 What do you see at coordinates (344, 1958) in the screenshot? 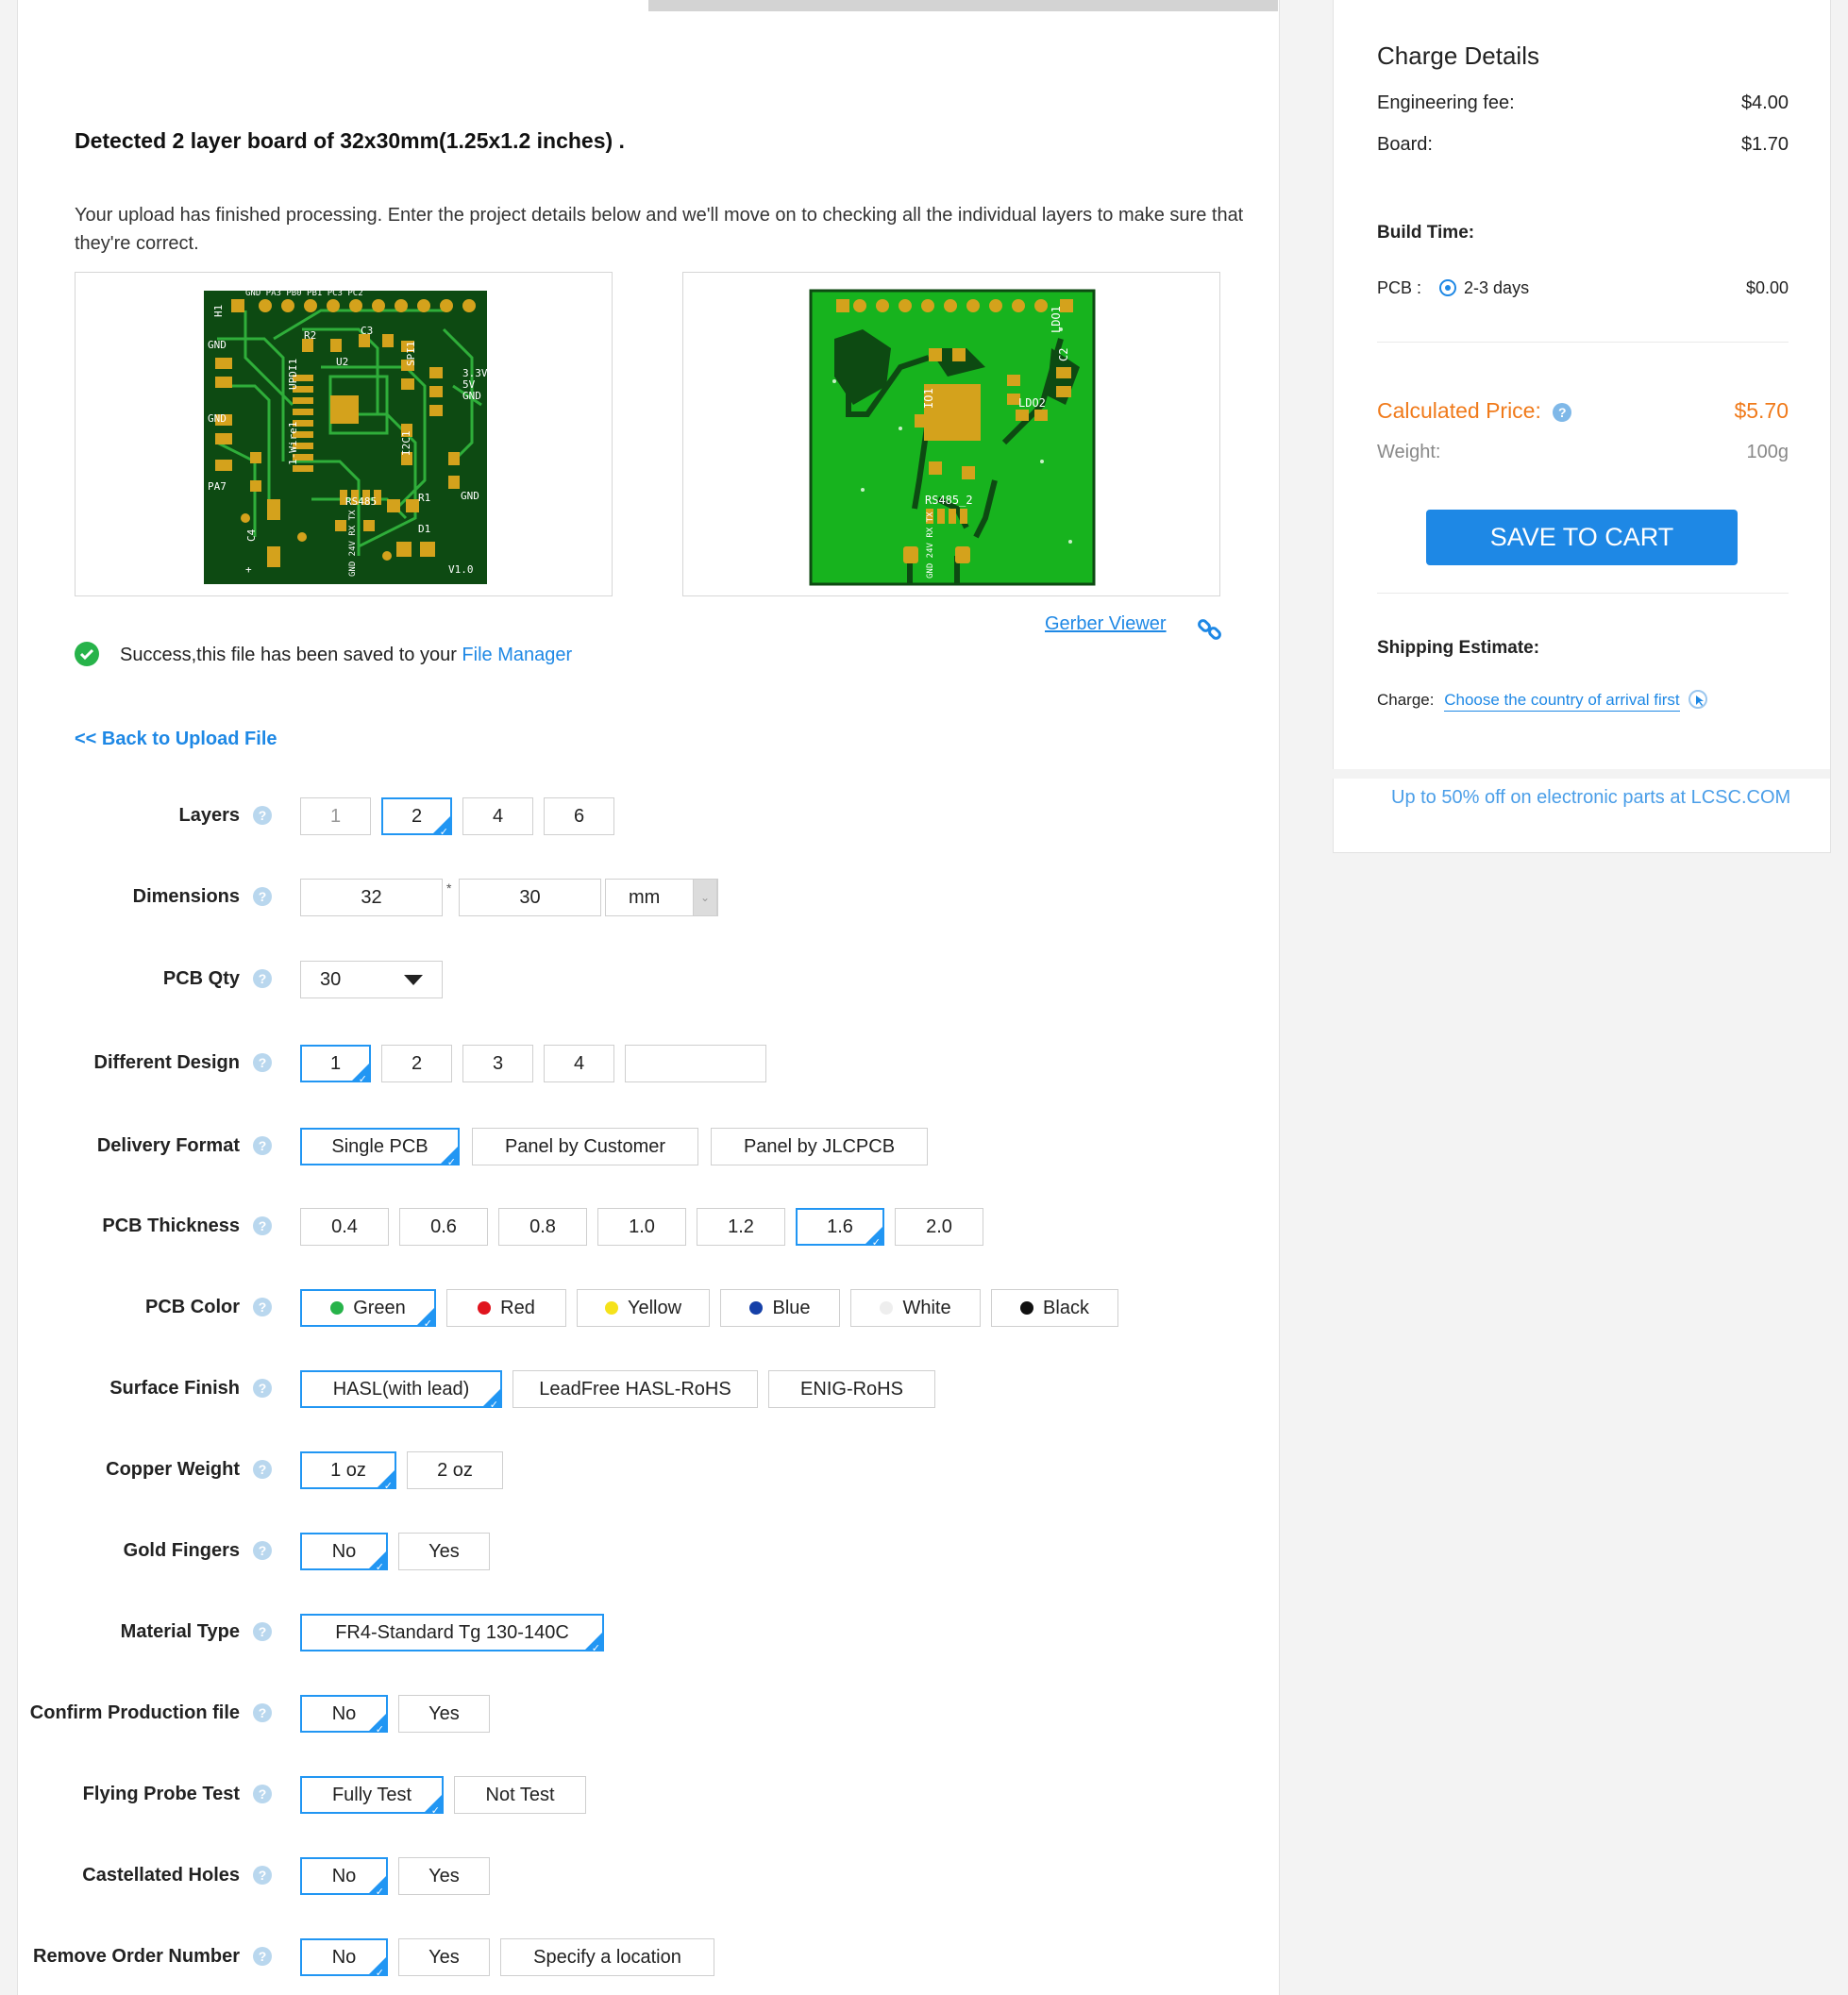
I see `option-remove-order-number-no: No ✓` at bounding box center [344, 1958].